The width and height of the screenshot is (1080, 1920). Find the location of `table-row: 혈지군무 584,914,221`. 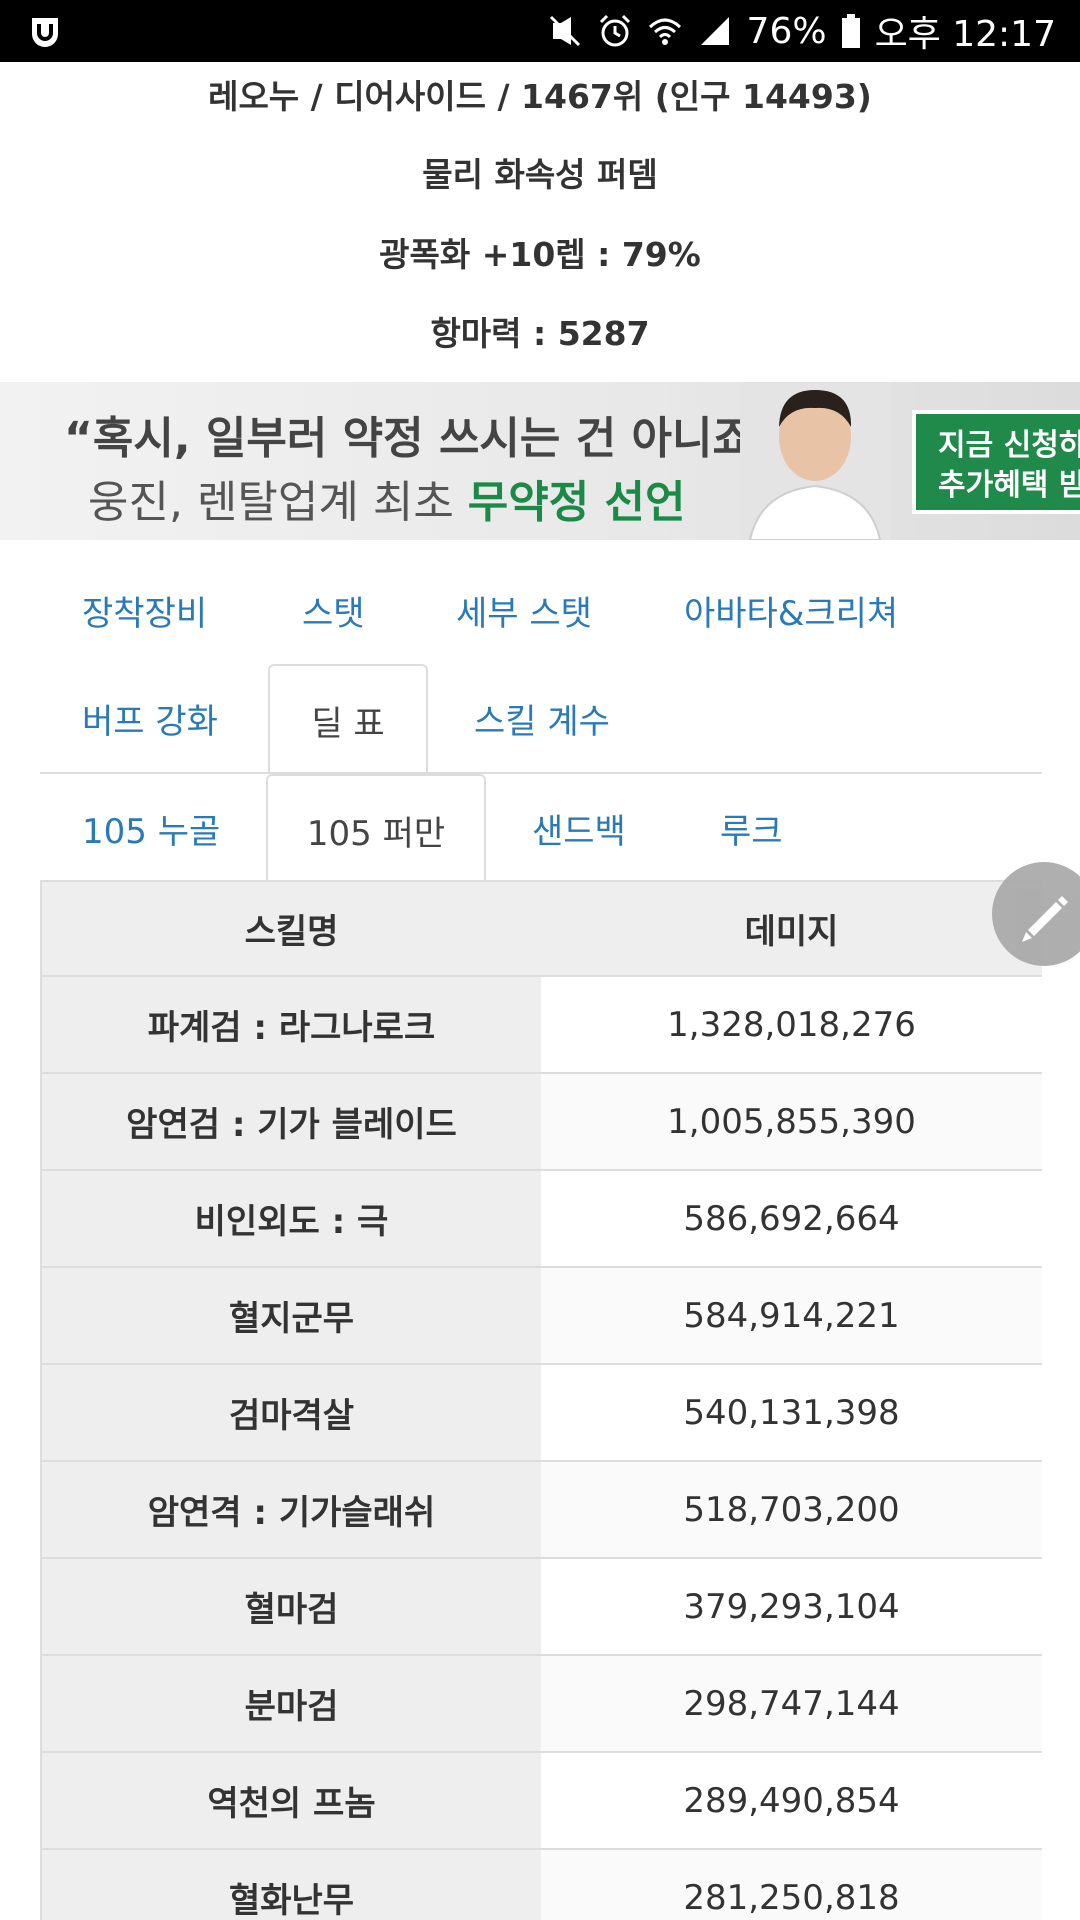

table-row: 혈지군무 584,914,221 is located at coordinates (542, 1316).